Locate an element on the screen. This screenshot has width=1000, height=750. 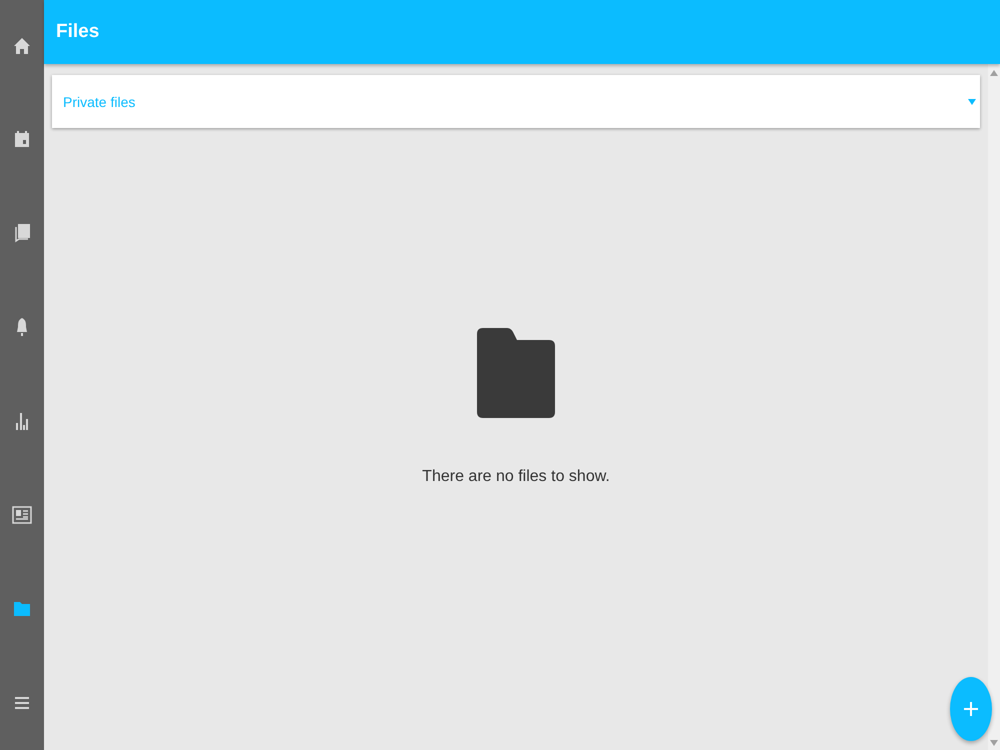
caret-icon is located at coordinates (972, 101).